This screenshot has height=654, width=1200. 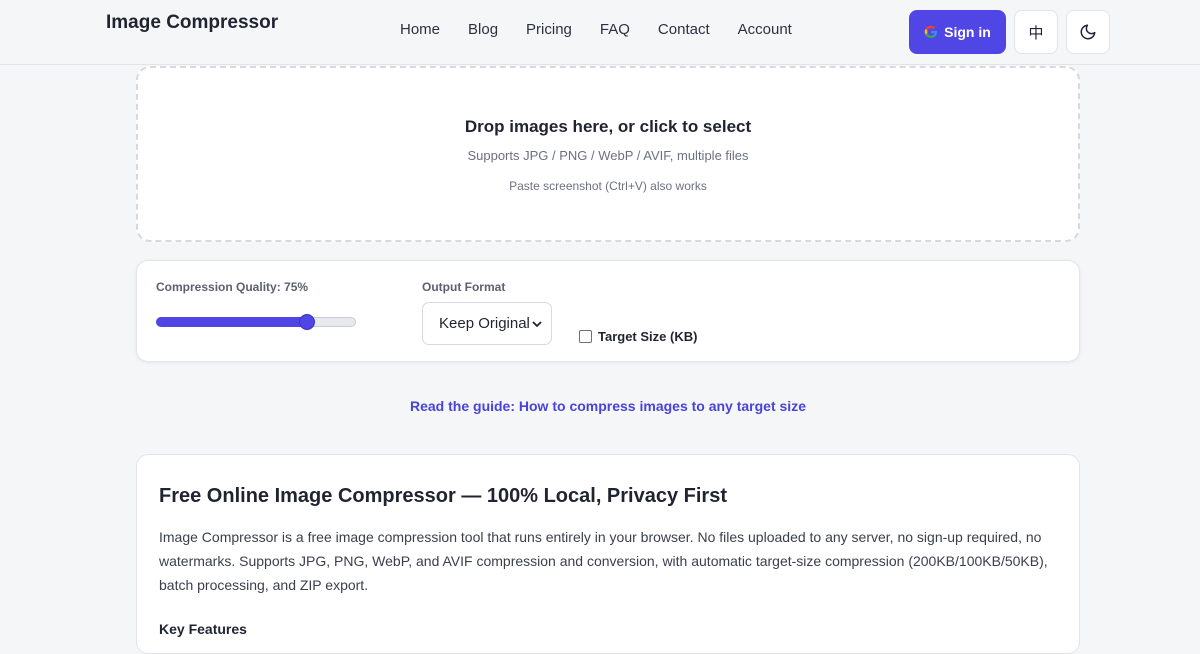 What do you see at coordinates (537, 324) in the screenshot?
I see `chevron-down-icon` at bounding box center [537, 324].